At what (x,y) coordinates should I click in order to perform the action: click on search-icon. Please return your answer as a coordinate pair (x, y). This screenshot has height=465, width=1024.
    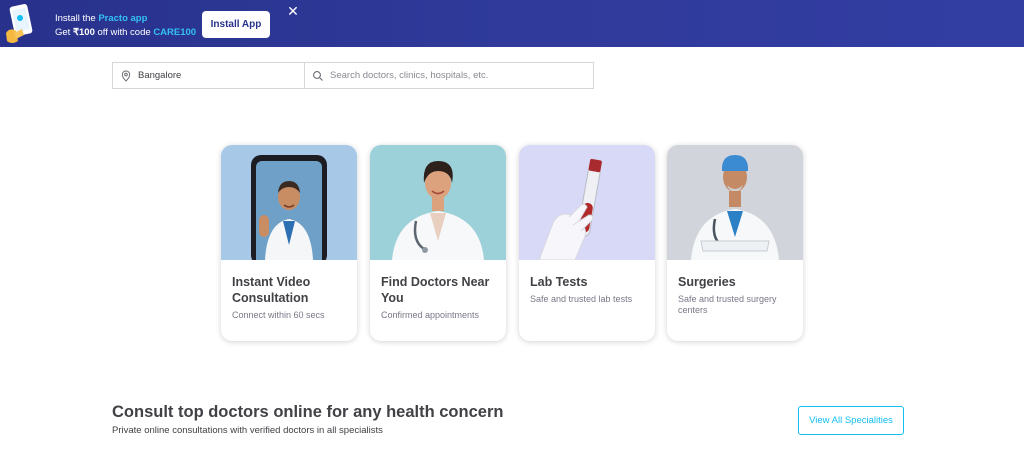
    Looking at the image, I should click on (318, 75).